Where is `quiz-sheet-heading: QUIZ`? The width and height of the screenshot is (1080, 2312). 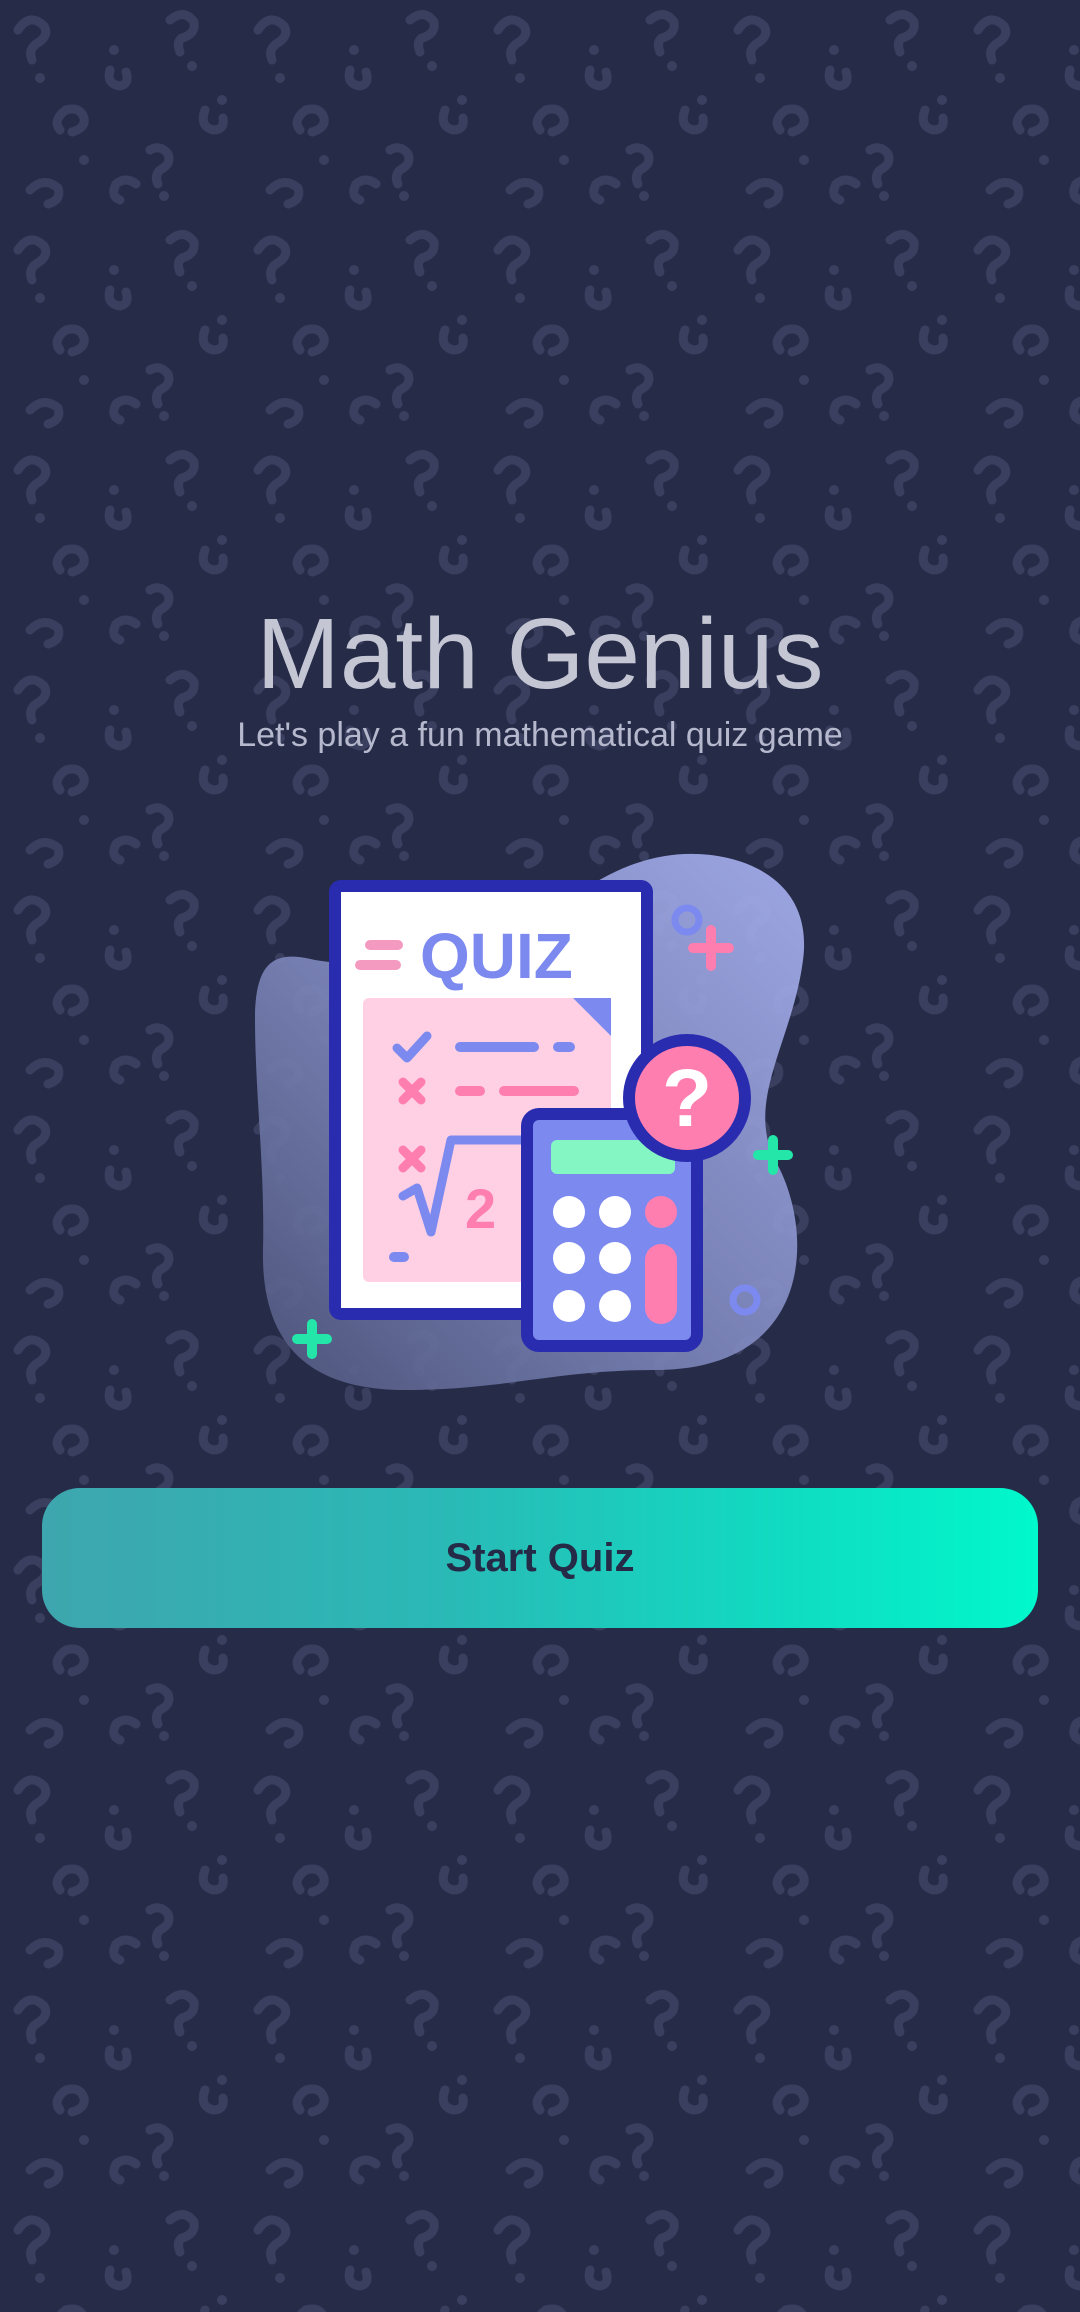 quiz-sheet-heading: QUIZ is located at coordinates (496, 956).